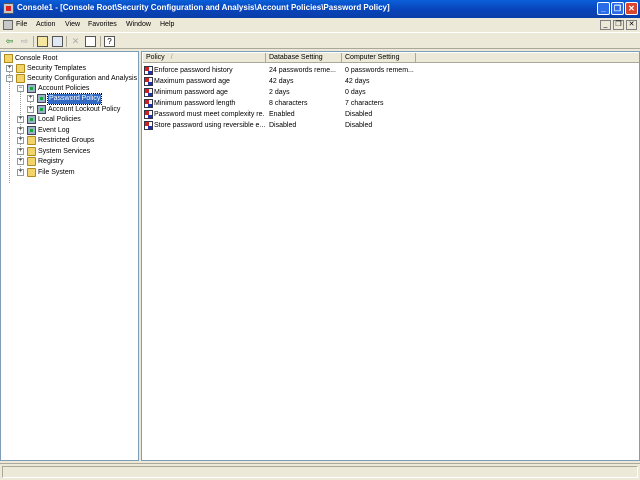 This screenshot has width=640, height=480. What do you see at coordinates (618, 25) in the screenshot?
I see `child-restore-button: ❐` at bounding box center [618, 25].